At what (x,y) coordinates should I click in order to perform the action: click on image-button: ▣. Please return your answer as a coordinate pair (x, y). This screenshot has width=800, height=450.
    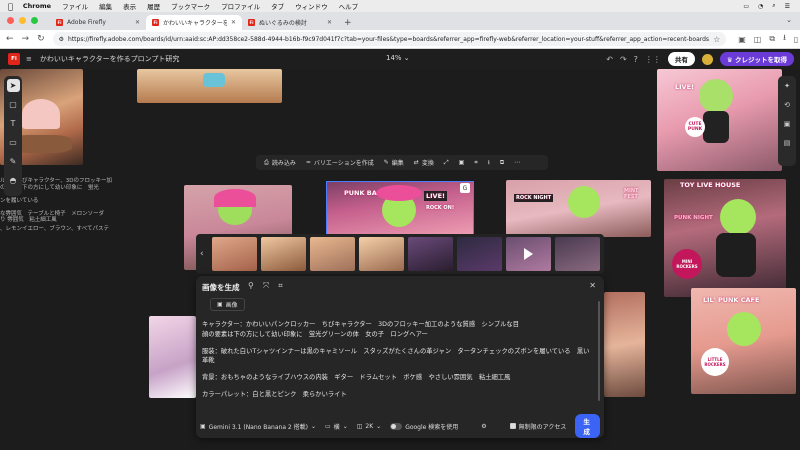
    Looking at the image, I should click on (462, 162).